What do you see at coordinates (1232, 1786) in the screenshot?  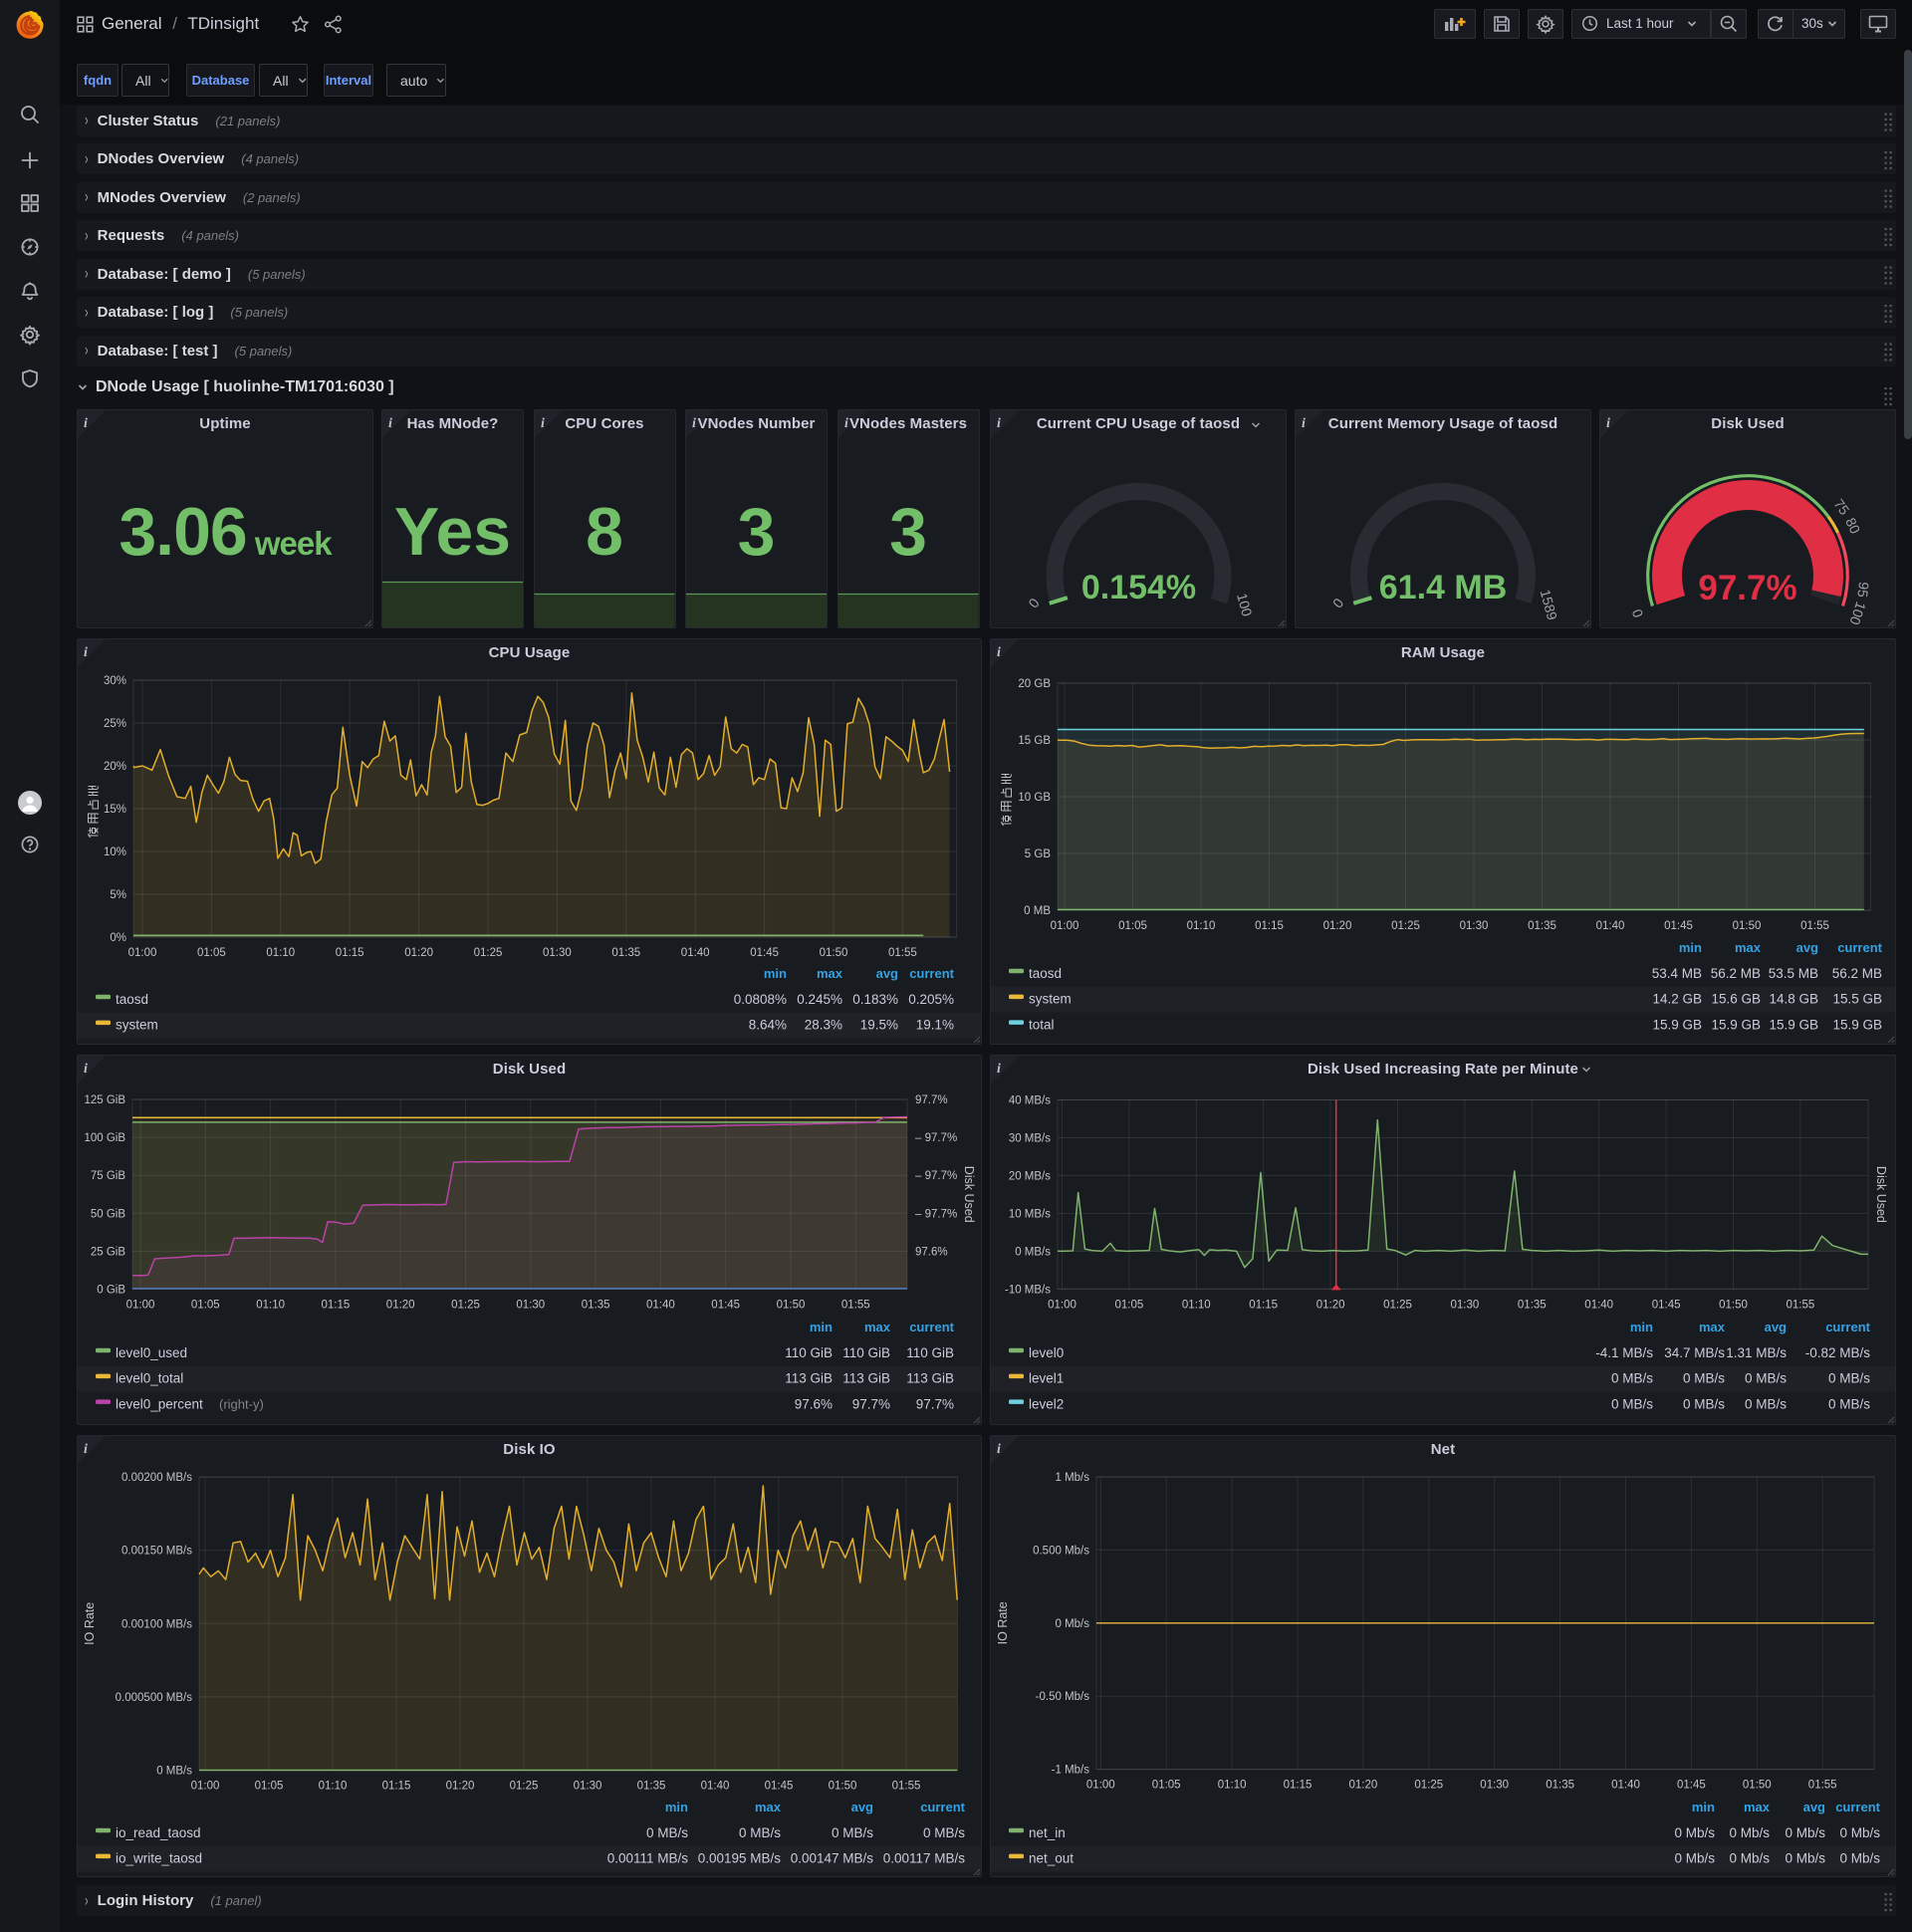 I see `svg-text: 01:10` at bounding box center [1232, 1786].